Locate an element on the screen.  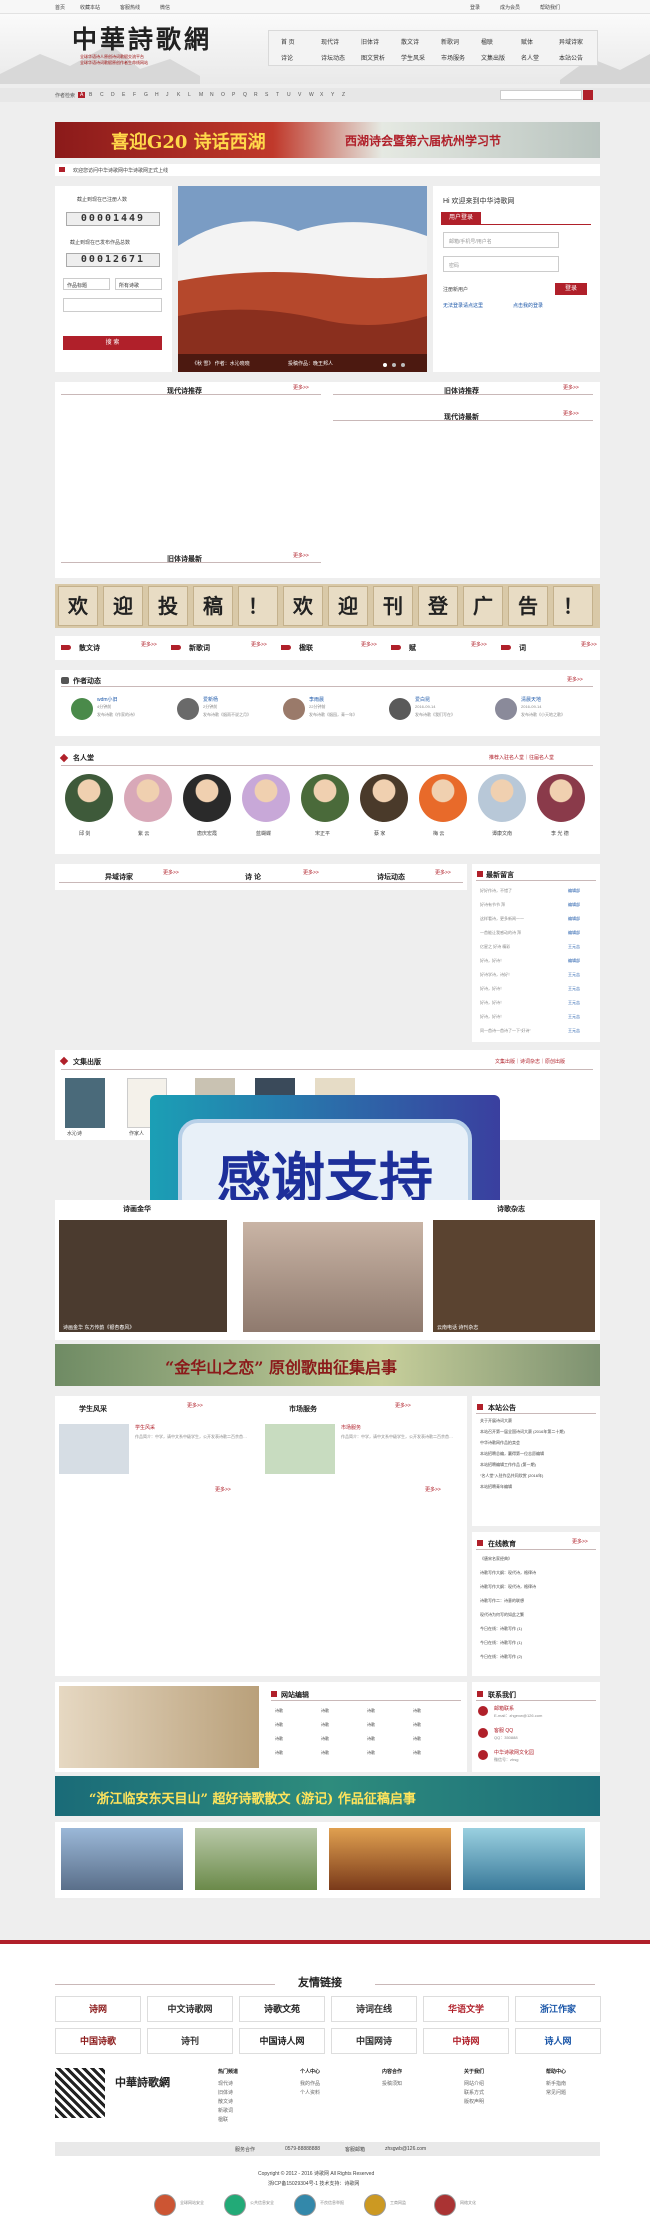
student-name: 学生风采 is located at coordinates (145, 1427).